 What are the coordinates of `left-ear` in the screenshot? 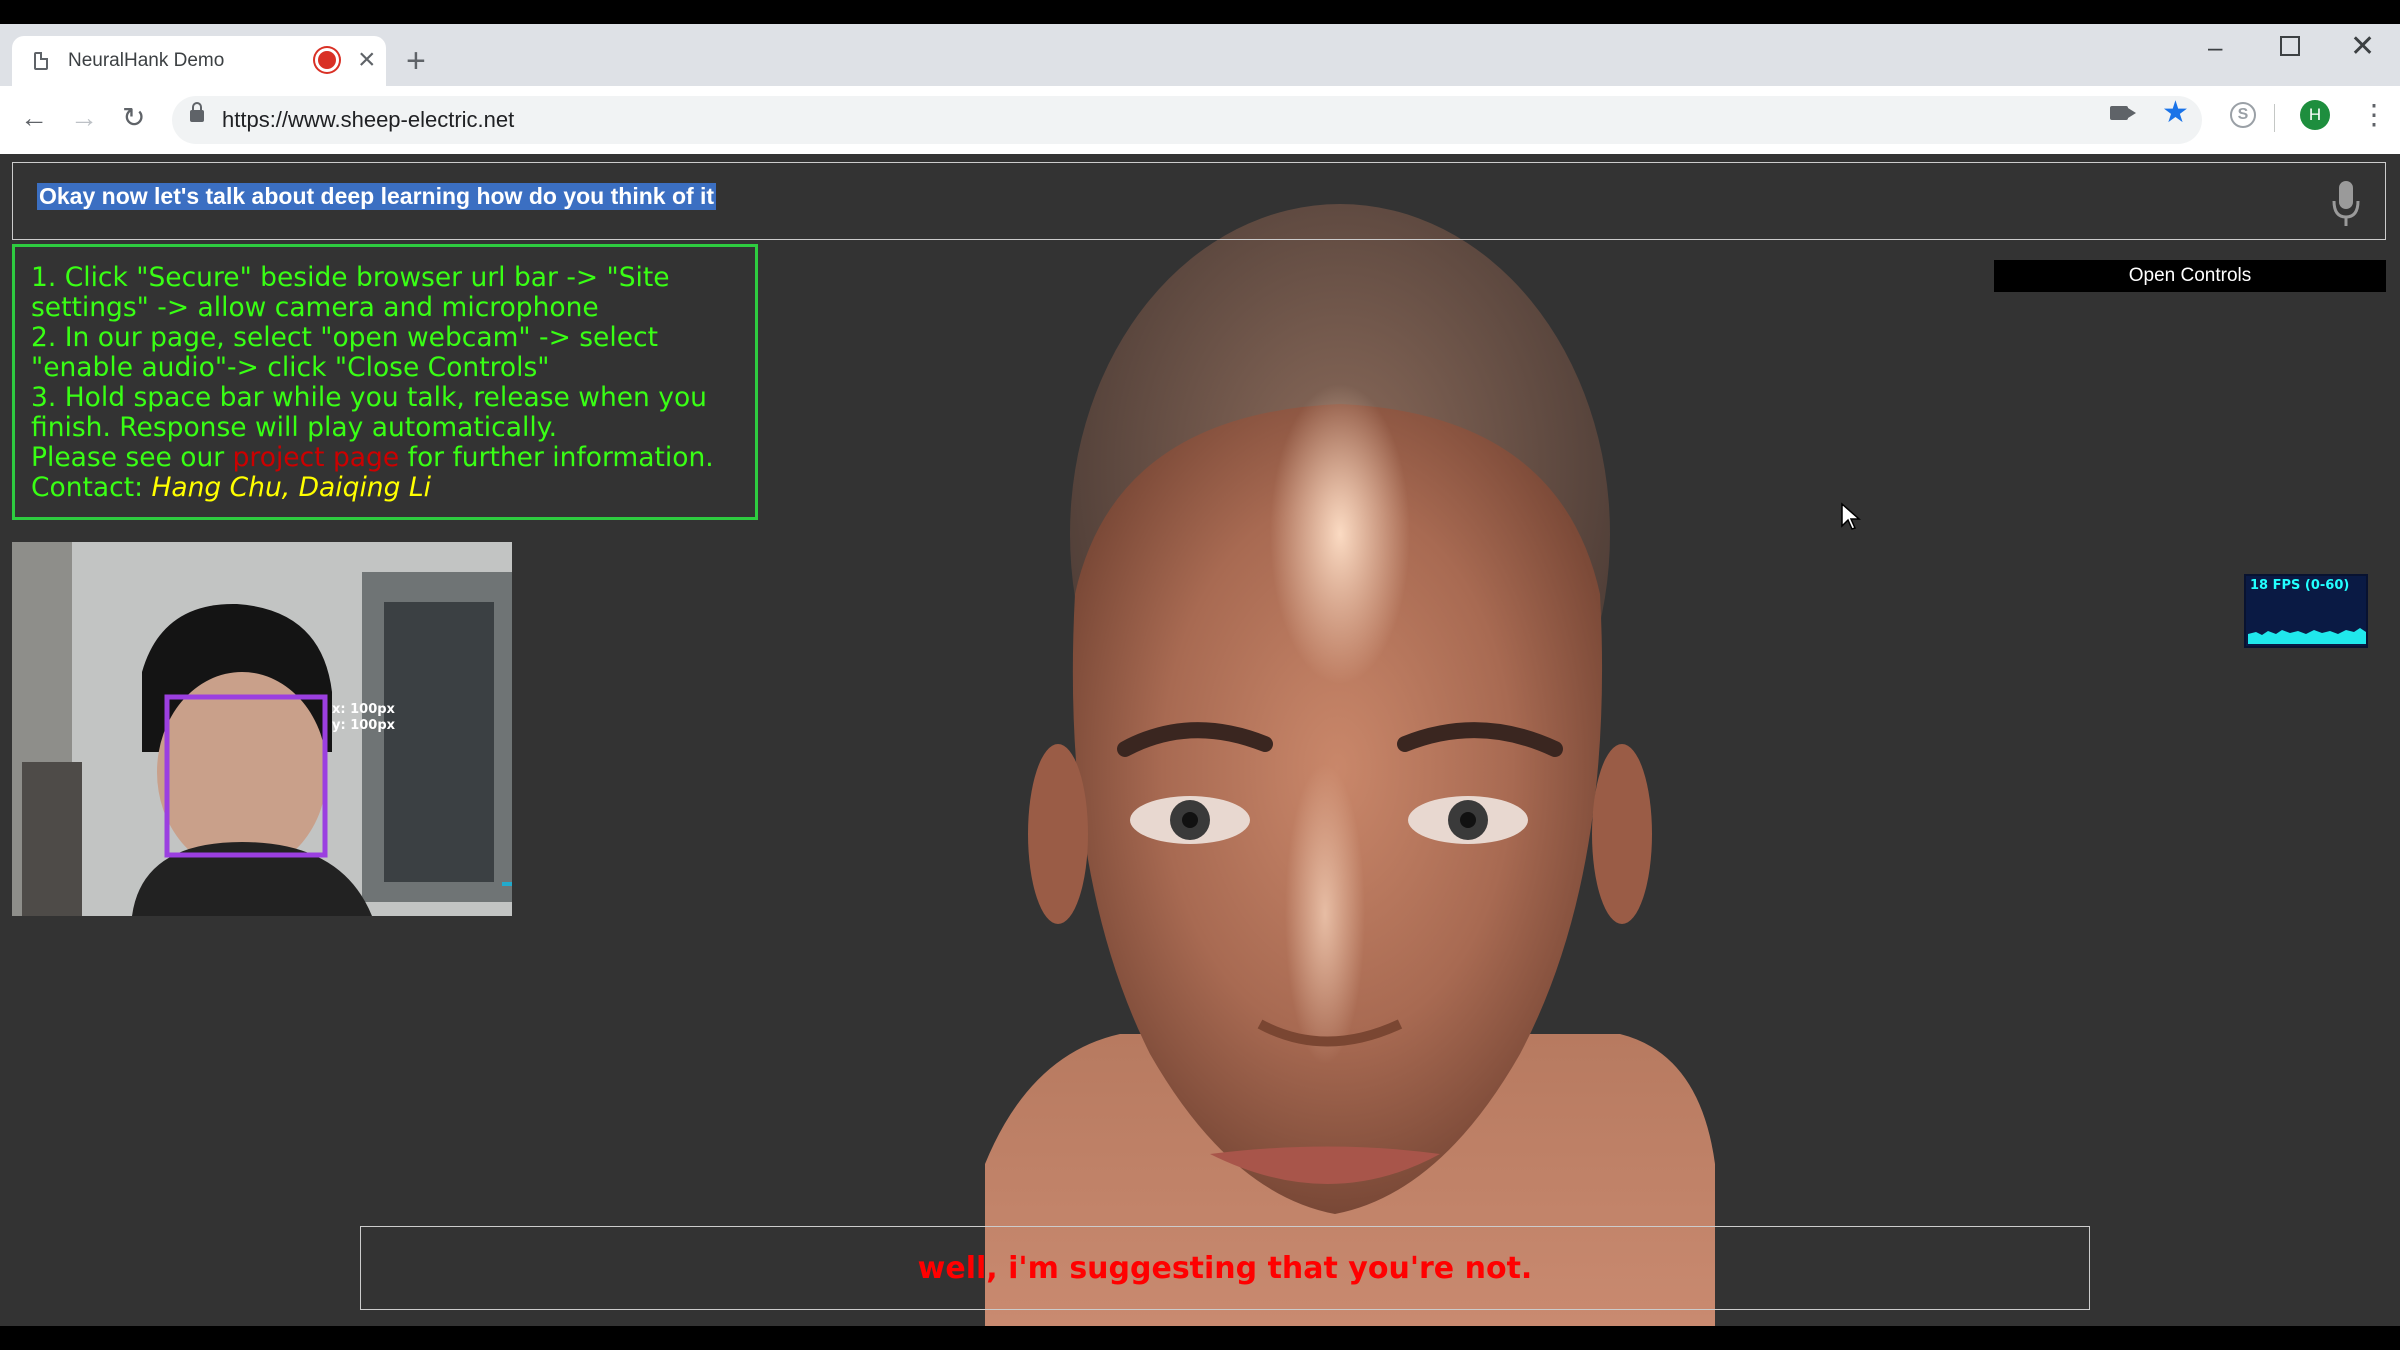 It's located at (1058, 834).